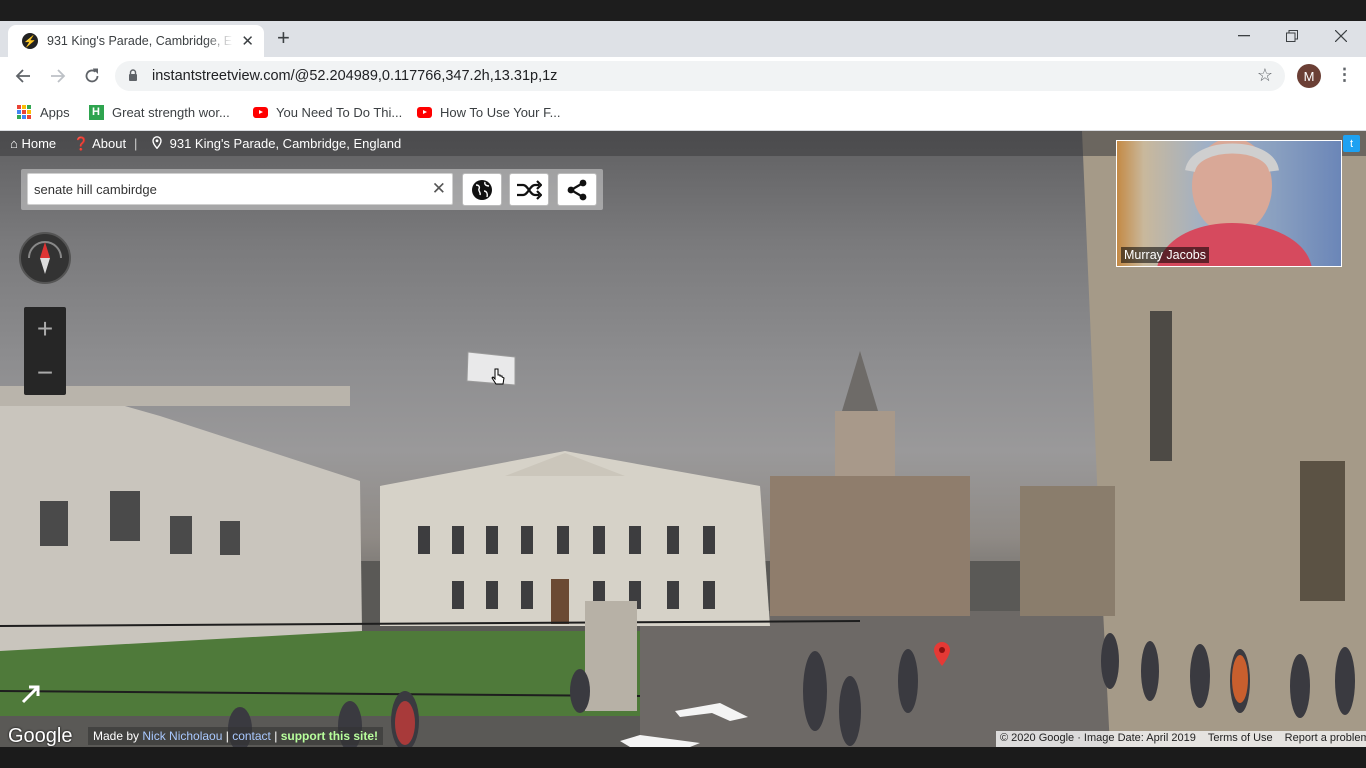  Describe the element at coordinates (439, 189) in the screenshot. I see `clear-search-icon: ✕` at that location.